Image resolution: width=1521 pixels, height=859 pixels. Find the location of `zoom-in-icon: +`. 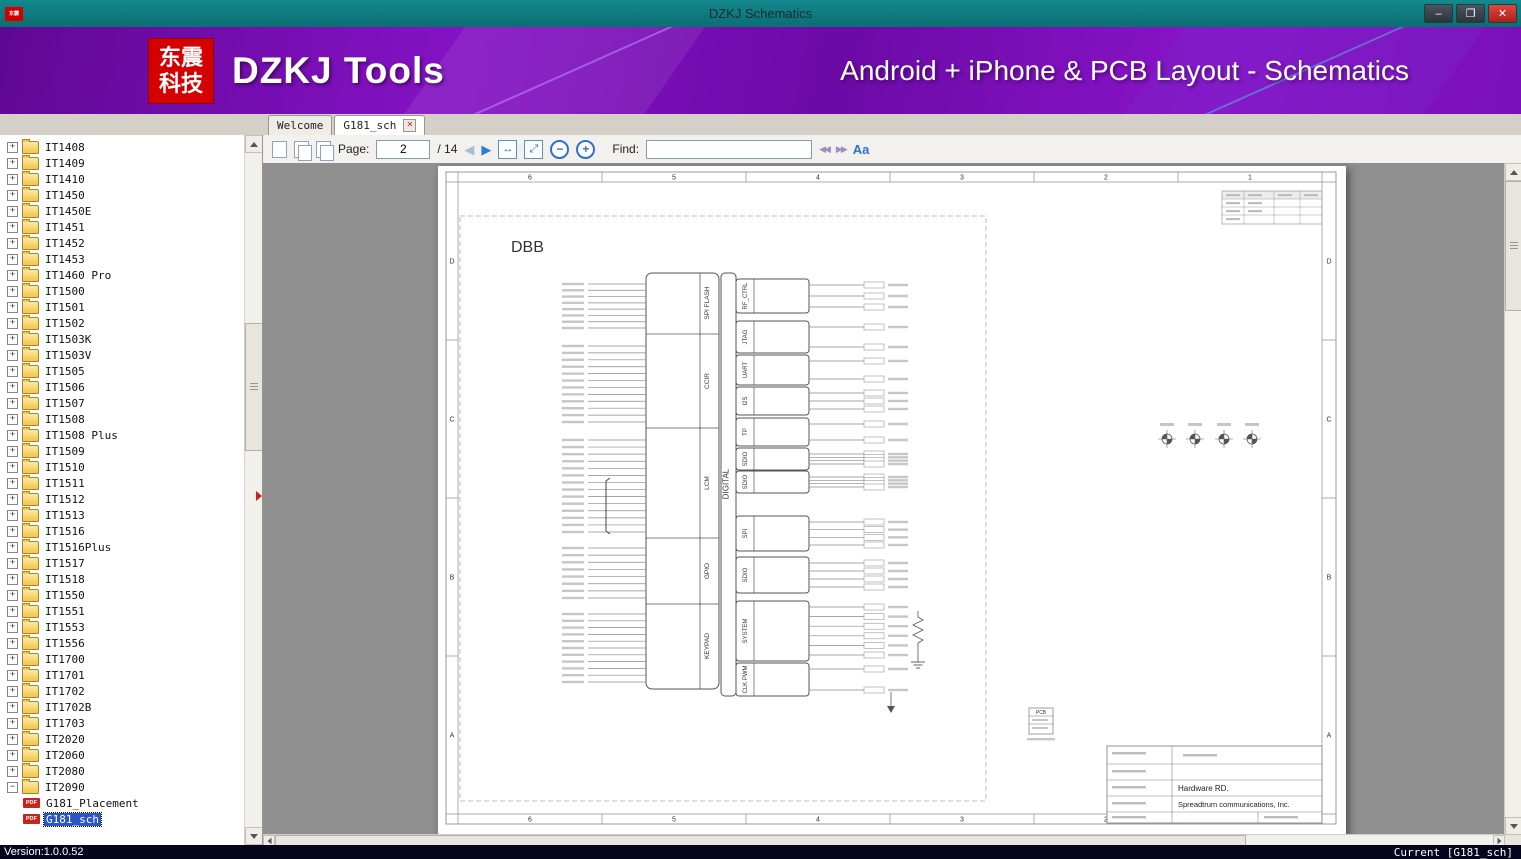

zoom-in-icon: + is located at coordinates (586, 149).